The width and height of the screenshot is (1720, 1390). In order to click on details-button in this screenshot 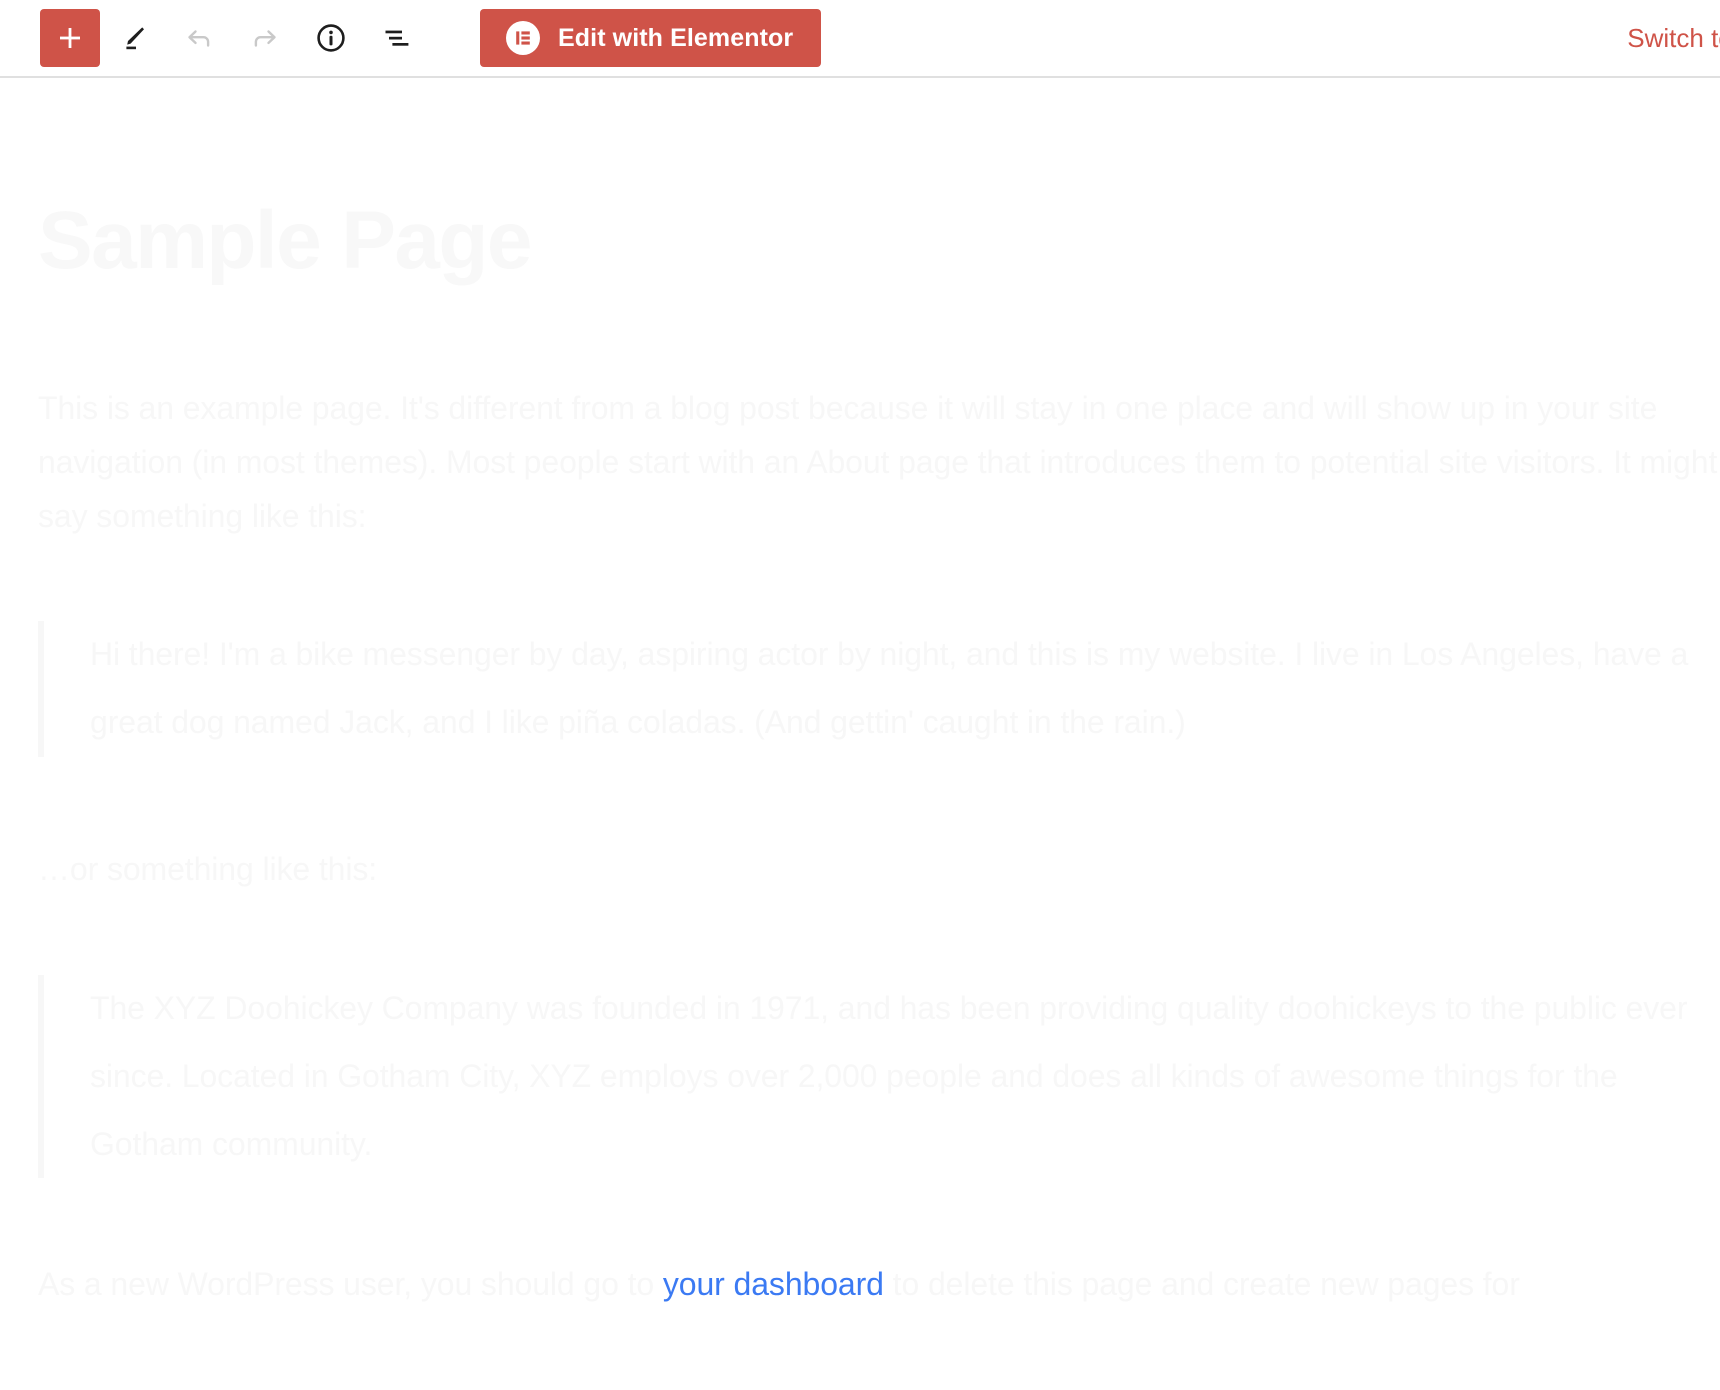, I will do `click(331, 38)`.